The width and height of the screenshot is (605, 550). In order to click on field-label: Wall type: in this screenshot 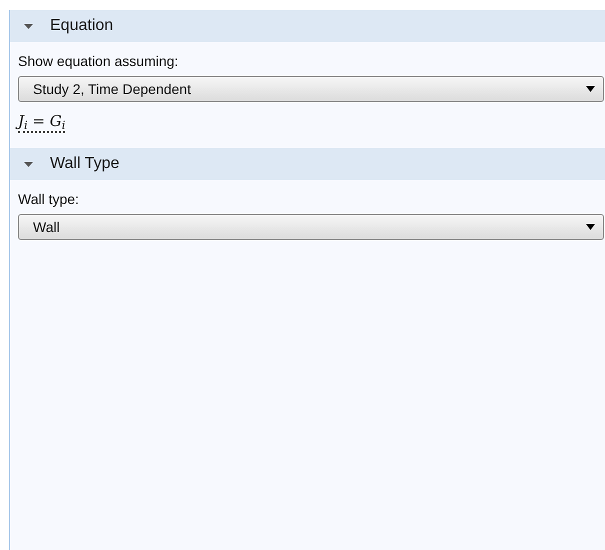, I will do `click(49, 199)`.